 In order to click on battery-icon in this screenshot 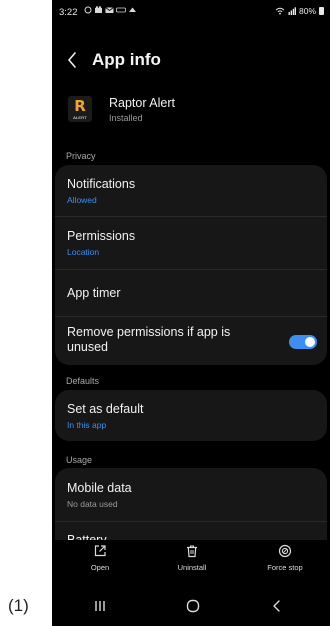, I will do `click(321, 11)`.